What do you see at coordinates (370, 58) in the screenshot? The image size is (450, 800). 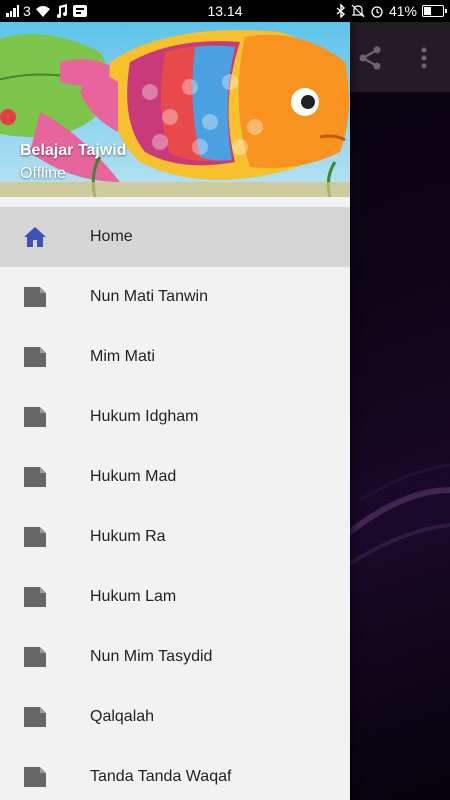 I see `share-icon` at bounding box center [370, 58].